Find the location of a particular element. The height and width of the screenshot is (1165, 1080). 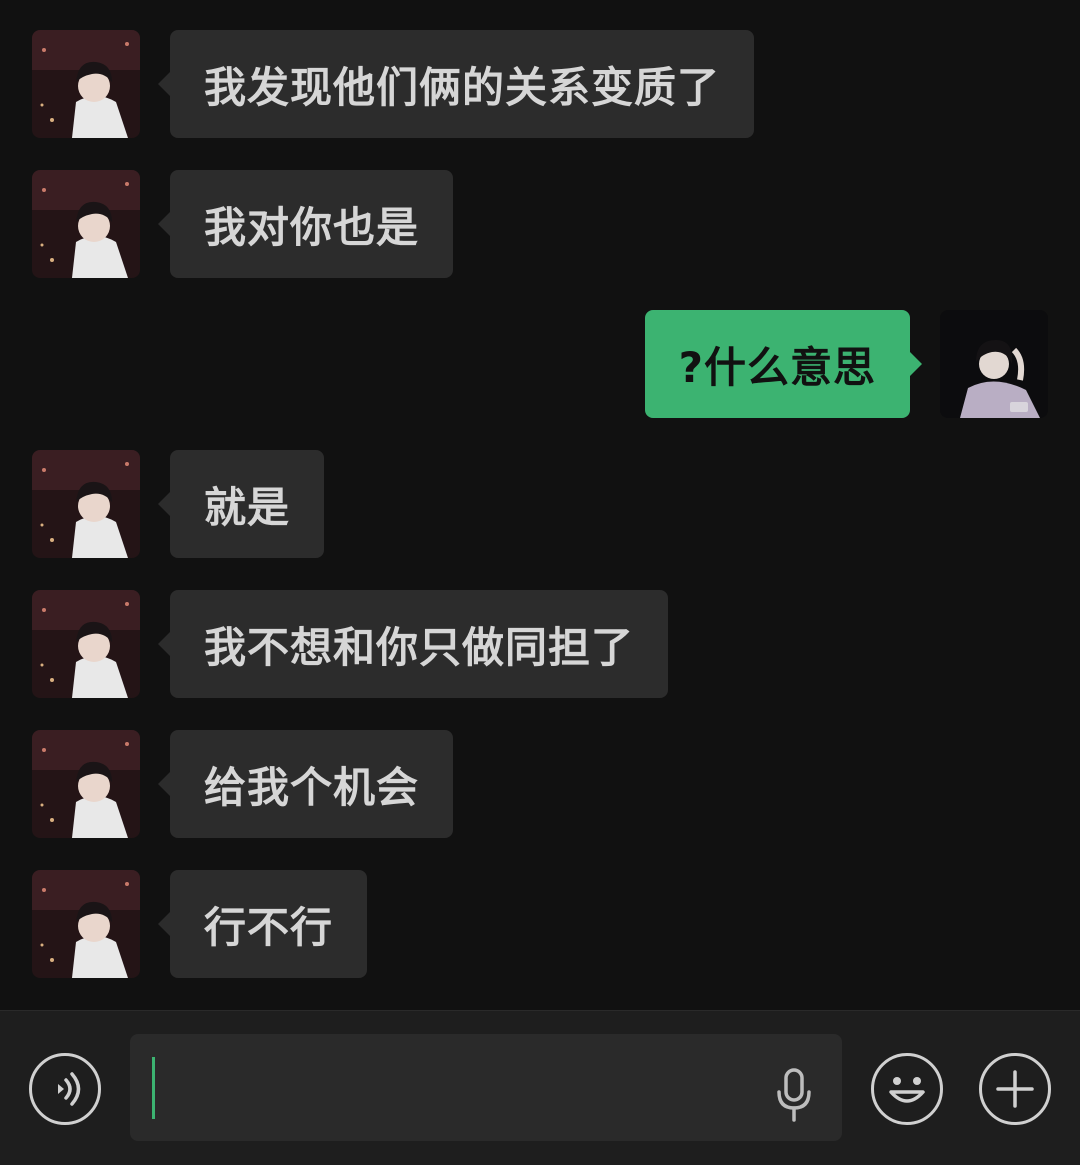

message-row-incoming: 行不行 is located at coordinates (540, 924).